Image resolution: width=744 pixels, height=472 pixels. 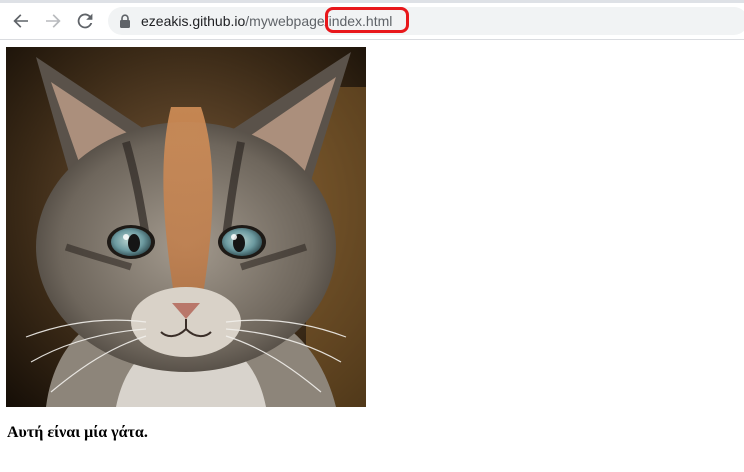 What do you see at coordinates (287, 21) in the screenshot?
I see `url-path: /mywebpage/` at bounding box center [287, 21].